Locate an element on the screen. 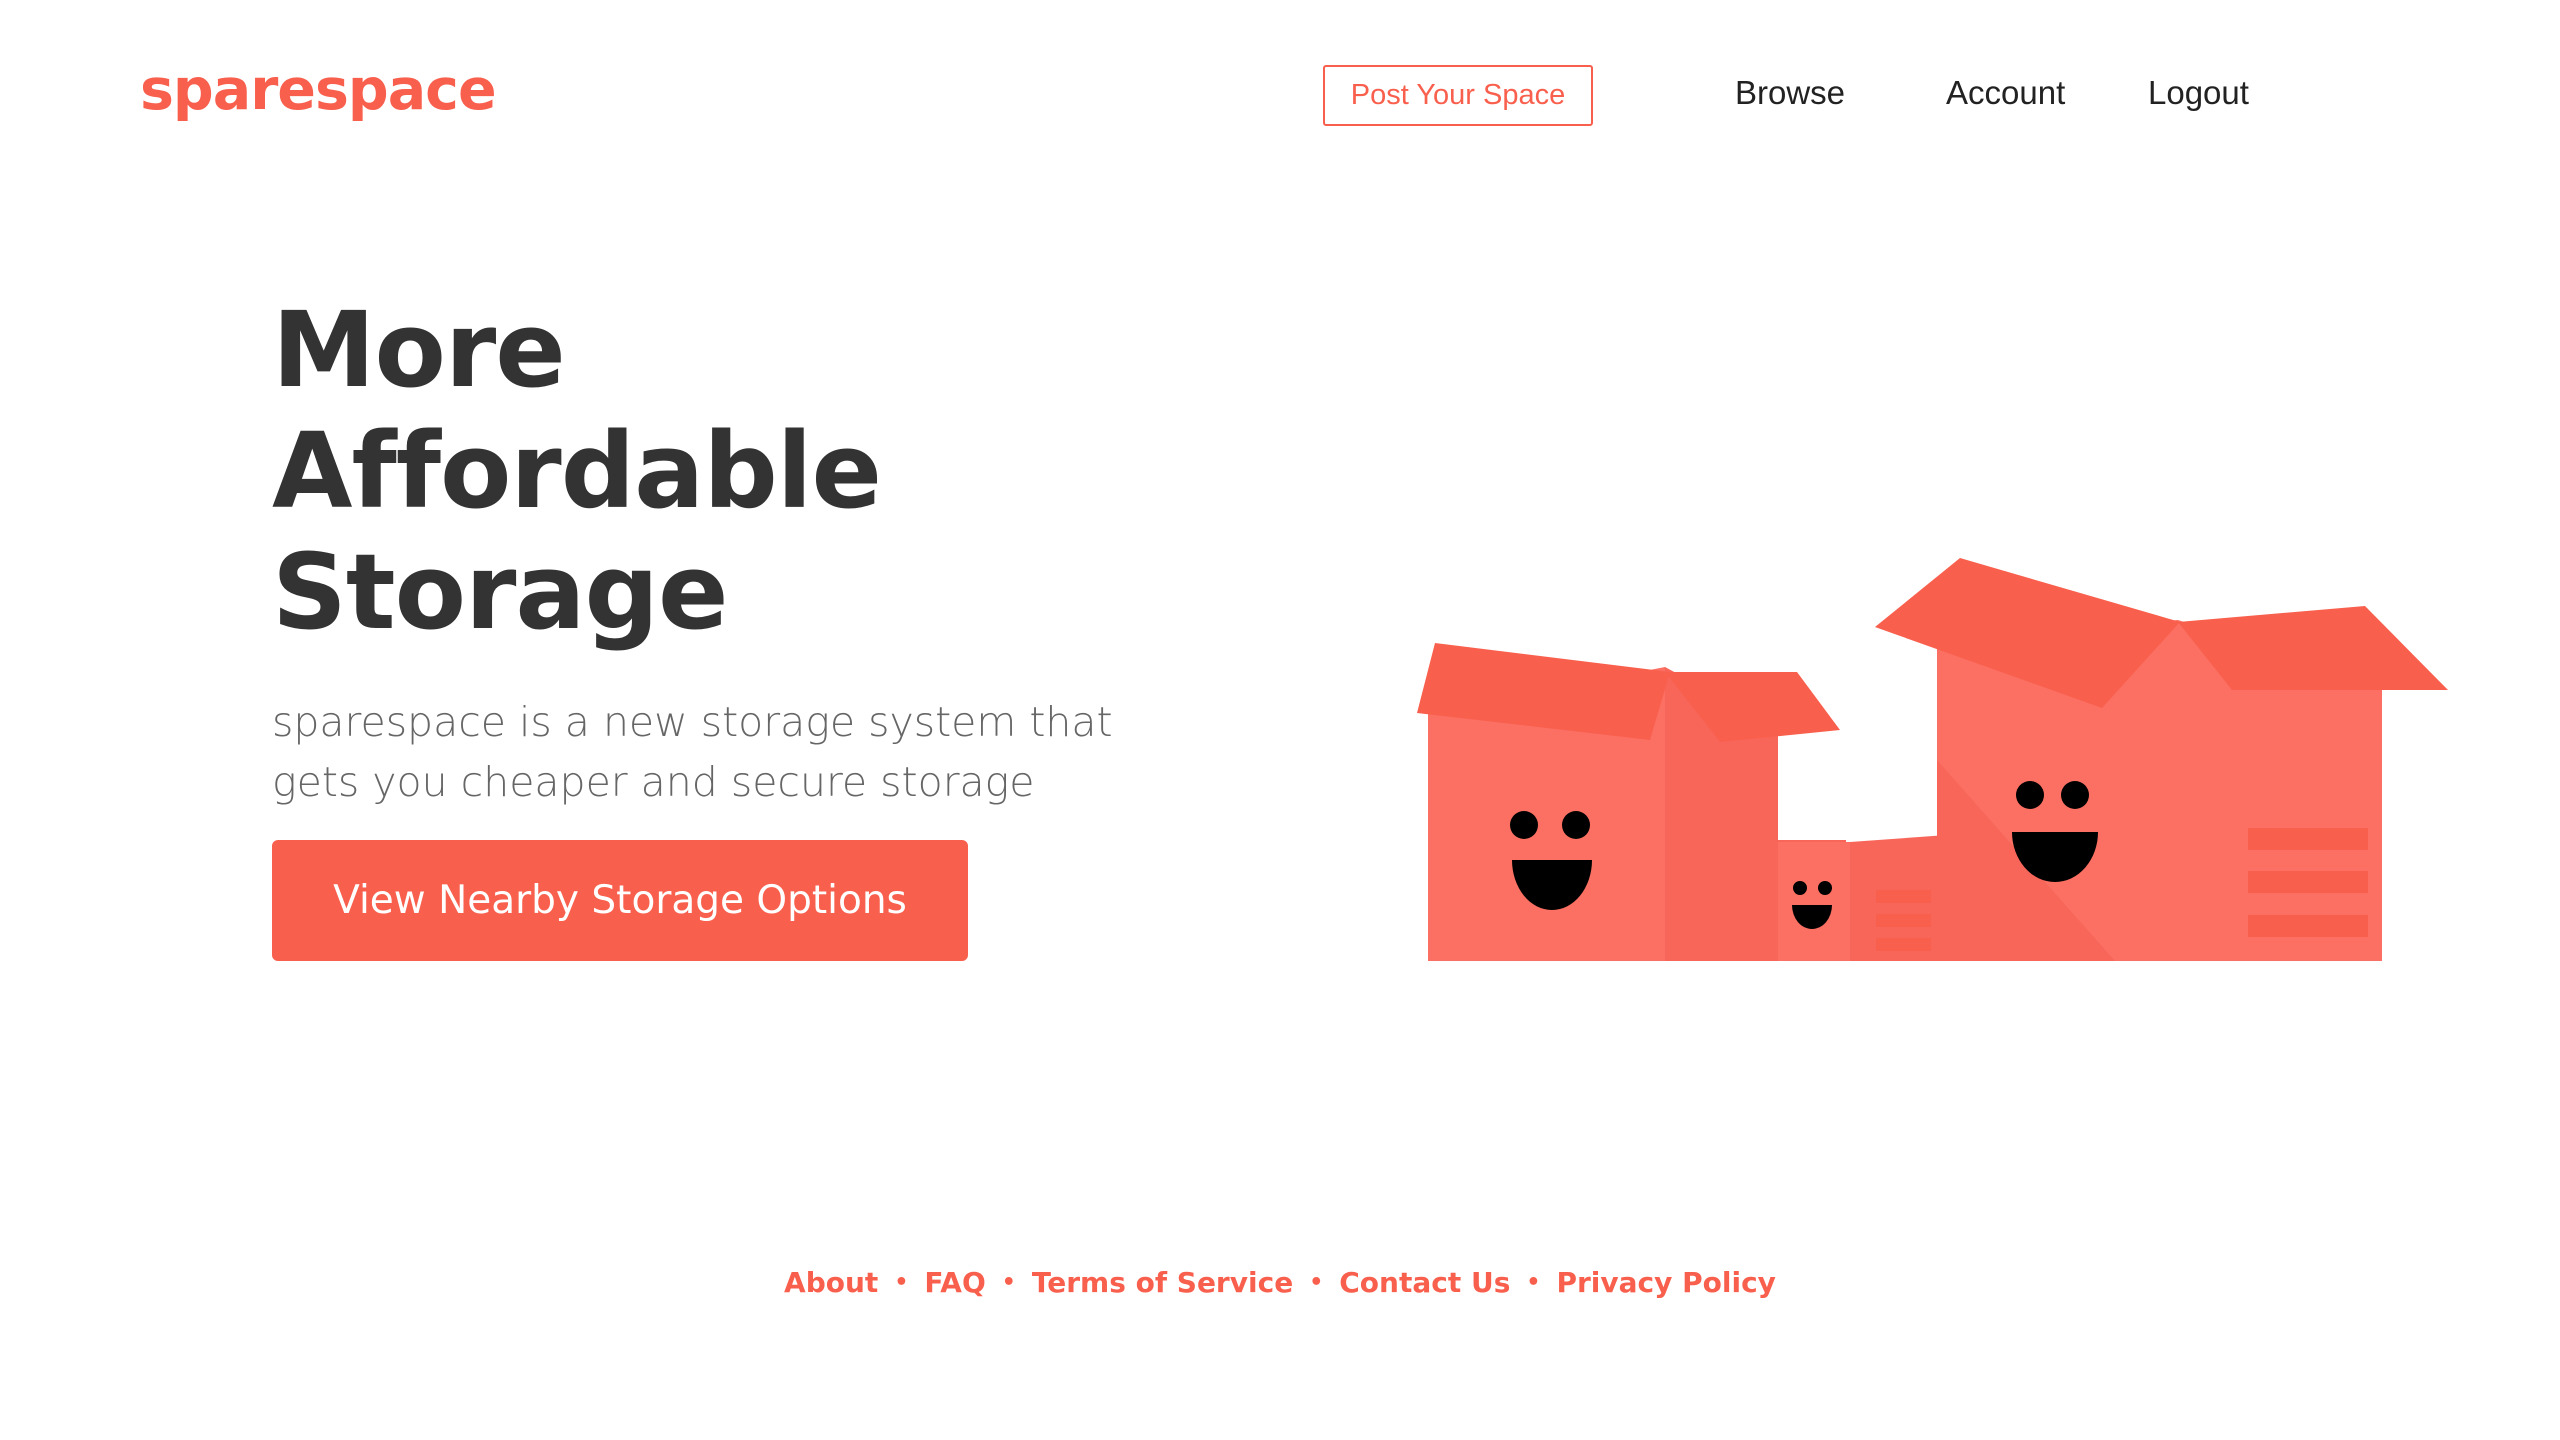 The height and width of the screenshot is (1440, 2560). footer-privacy-link: Privacy Policy is located at coordinates (1665, 1282).